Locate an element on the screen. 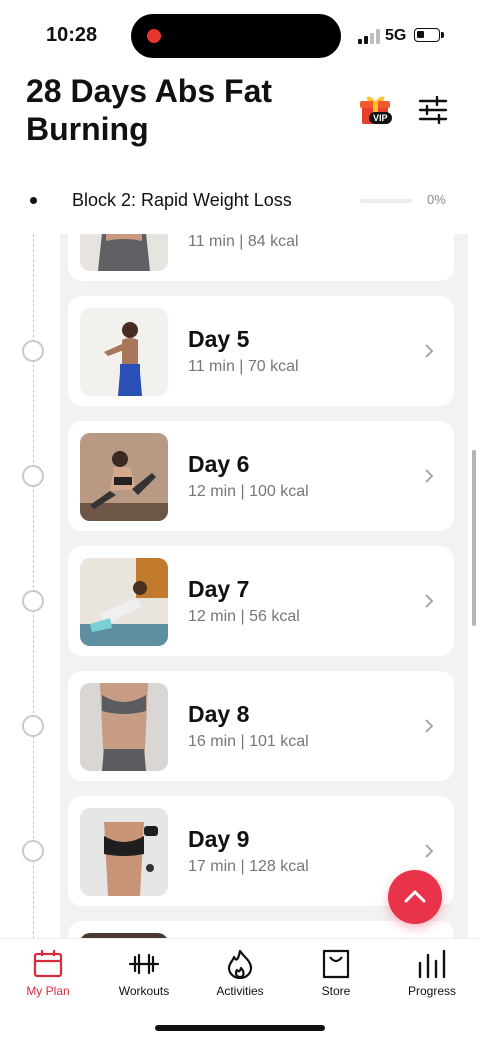 The height and width of the screenshot is (1040, 480). chevron-up-icon is located at coordinates (415, 896).